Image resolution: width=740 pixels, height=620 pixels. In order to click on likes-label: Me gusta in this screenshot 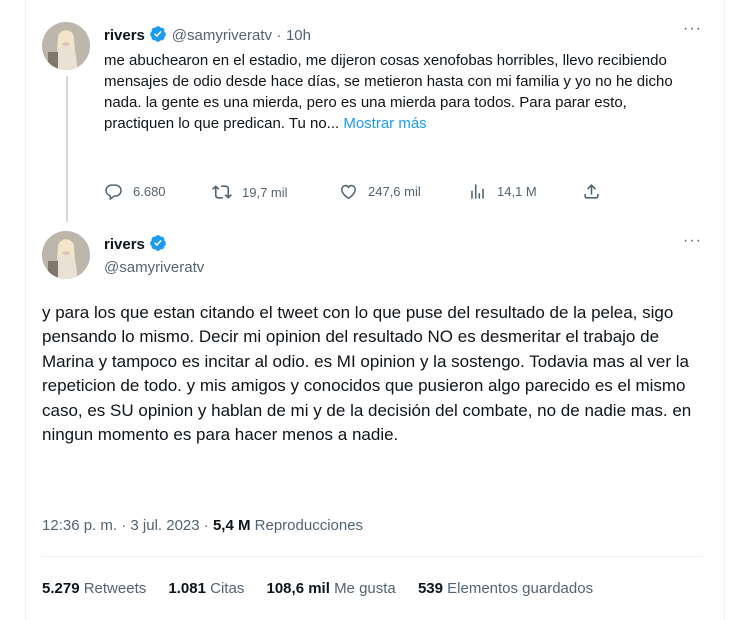, I will do `click(365, 588)`.